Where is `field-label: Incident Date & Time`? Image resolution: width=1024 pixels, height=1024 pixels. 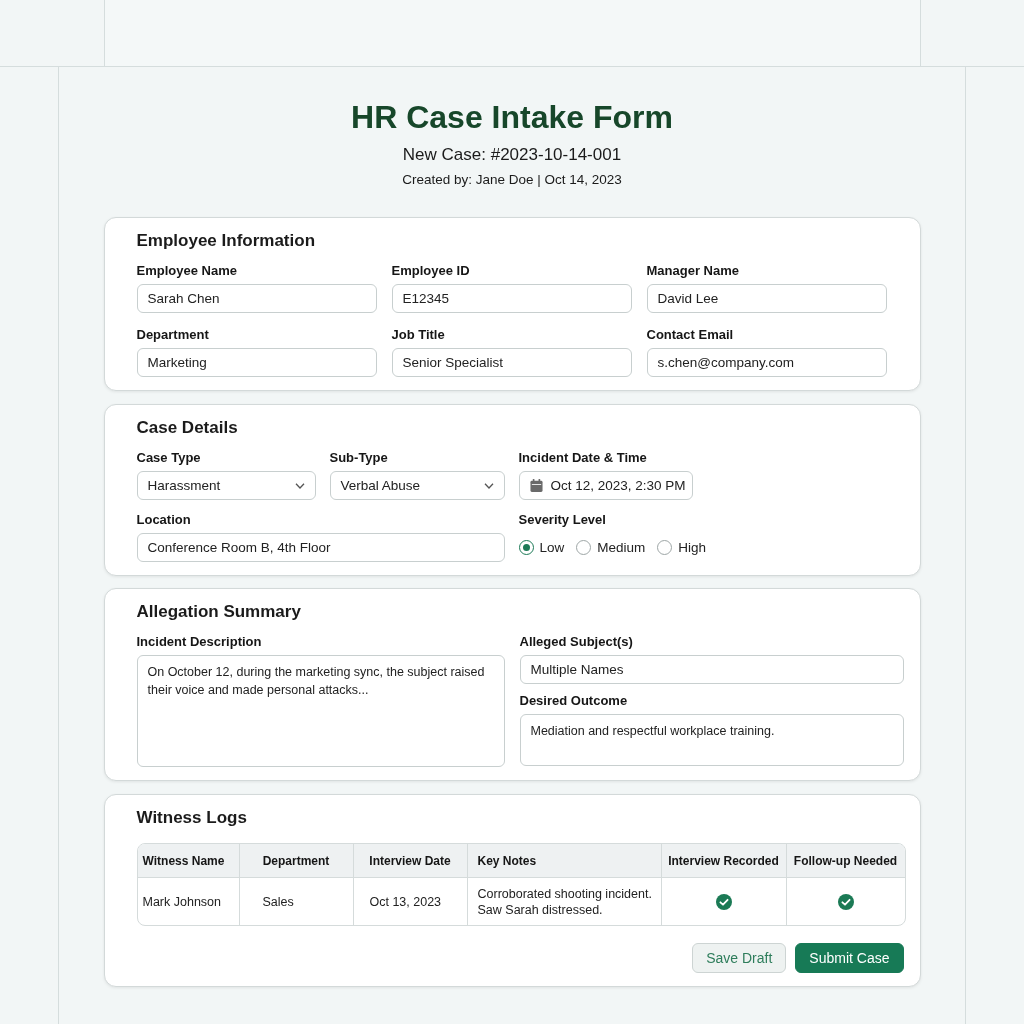
field-label: Incident Date & Time is located at coordinates (582, 458).